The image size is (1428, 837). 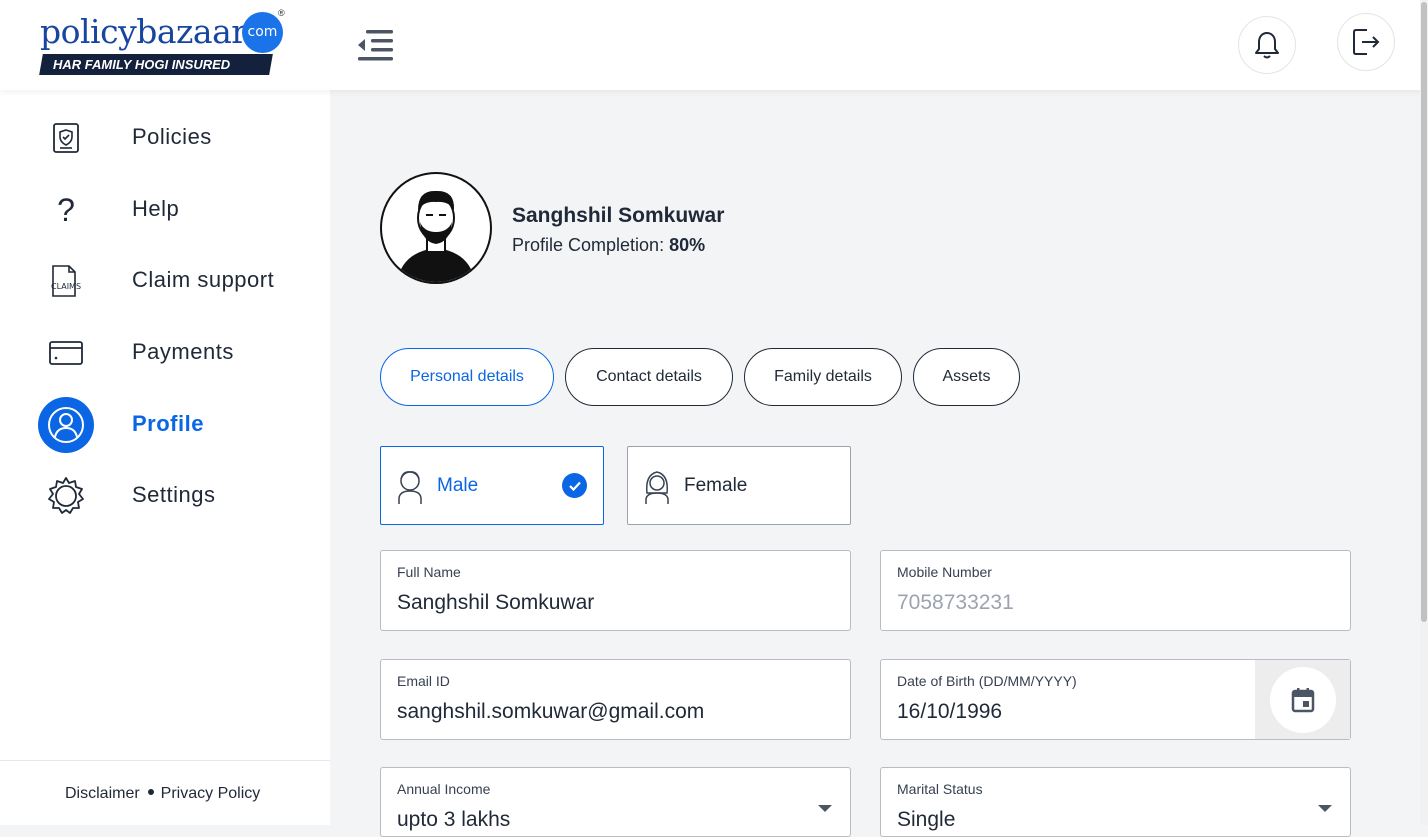 What do you see at coordinates (987, 681) in the screenshot?
I see `field-label: Date of Birth (DD/MM/YYYY)` at bounding box center [987, 681].